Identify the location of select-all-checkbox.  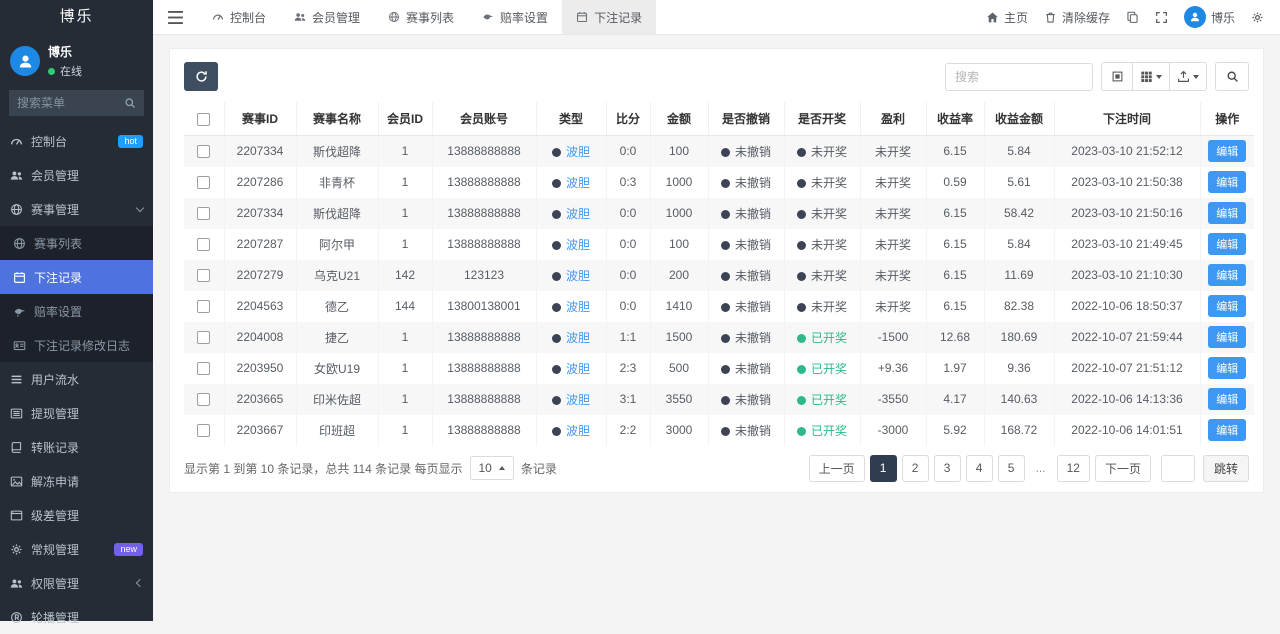
(204, 119).